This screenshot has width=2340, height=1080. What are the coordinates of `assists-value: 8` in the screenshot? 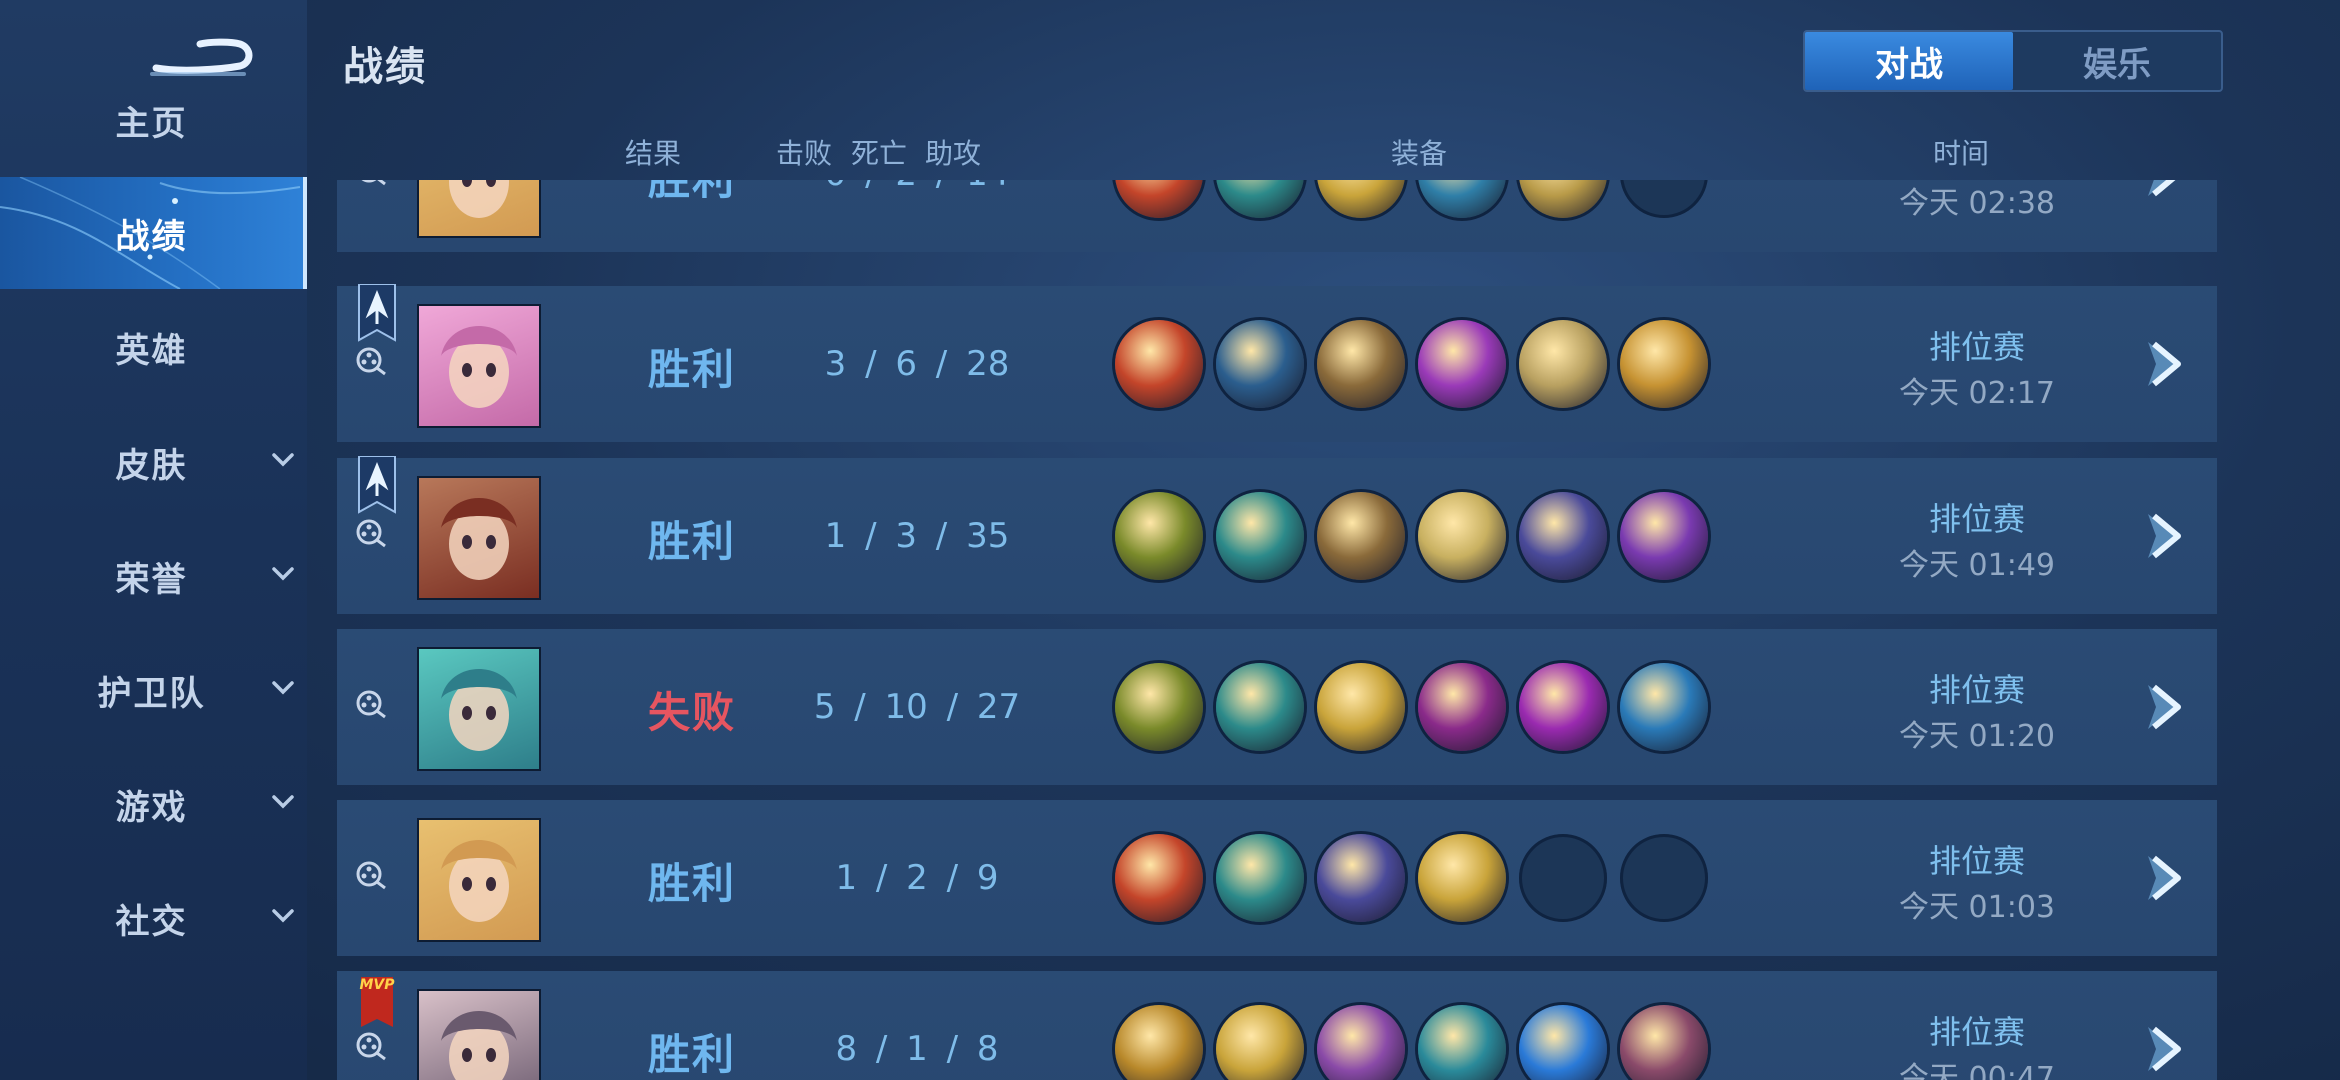 It's located at (987, 1049).